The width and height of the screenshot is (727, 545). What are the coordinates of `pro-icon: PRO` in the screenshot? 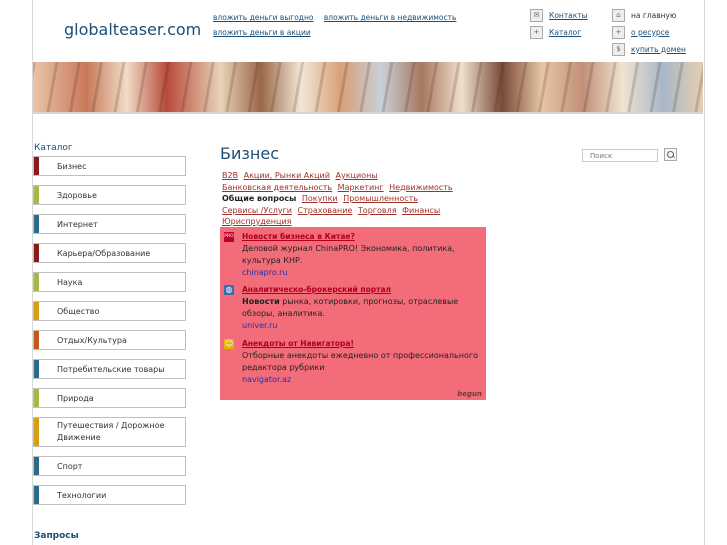 It's located at (229, 237).